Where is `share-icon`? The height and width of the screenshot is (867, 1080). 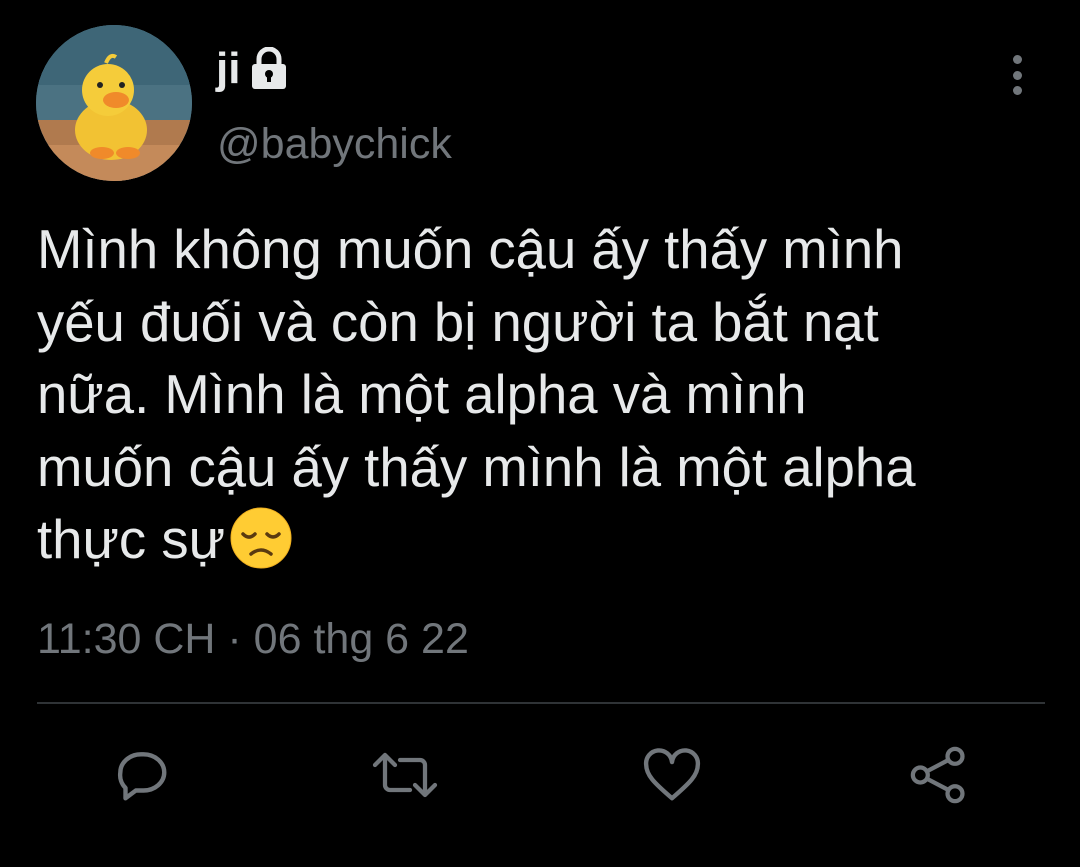
share-icon is located at coordinates (937, 775).